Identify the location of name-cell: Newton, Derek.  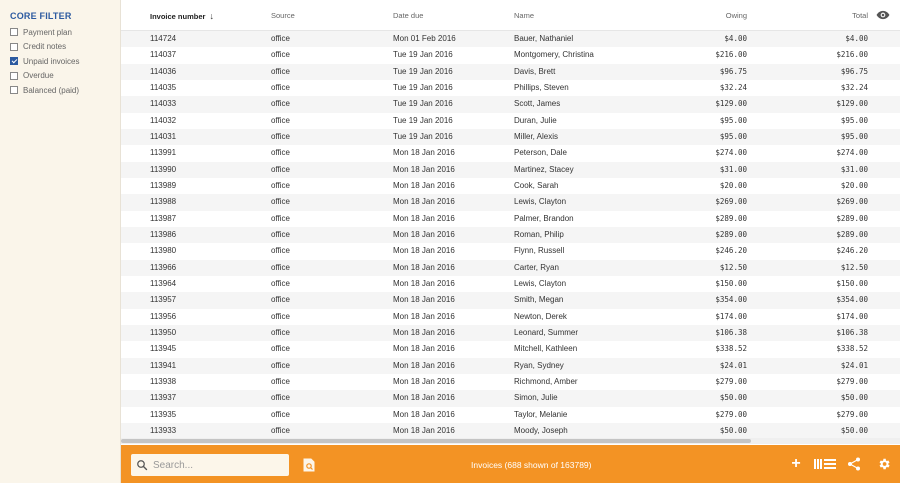
(540, 316).